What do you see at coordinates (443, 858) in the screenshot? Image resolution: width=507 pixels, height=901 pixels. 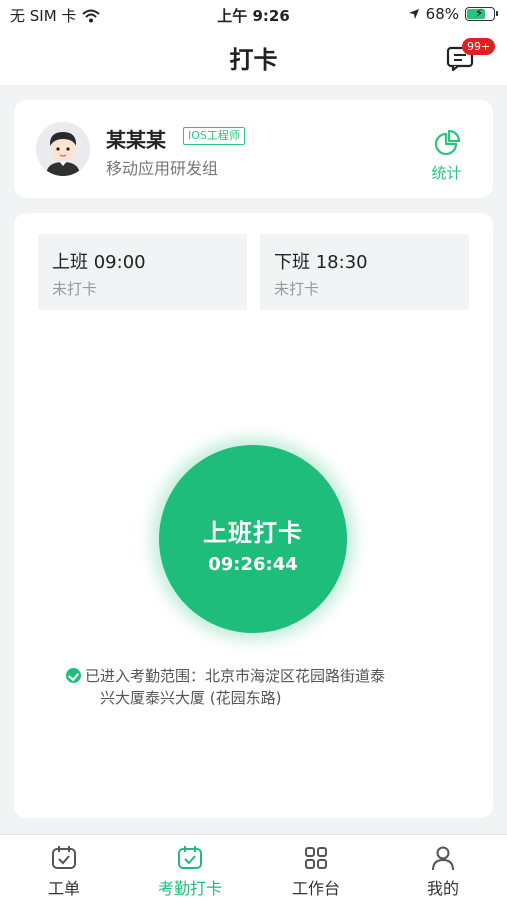 I see `person-icon` at bounding box center [443, 858].